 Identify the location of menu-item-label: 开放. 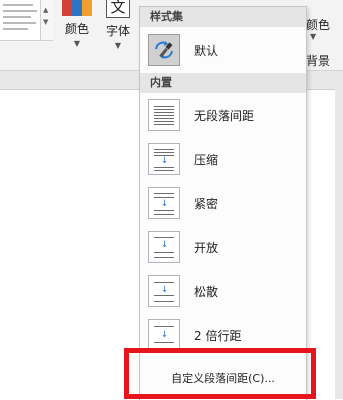
(206, 247).